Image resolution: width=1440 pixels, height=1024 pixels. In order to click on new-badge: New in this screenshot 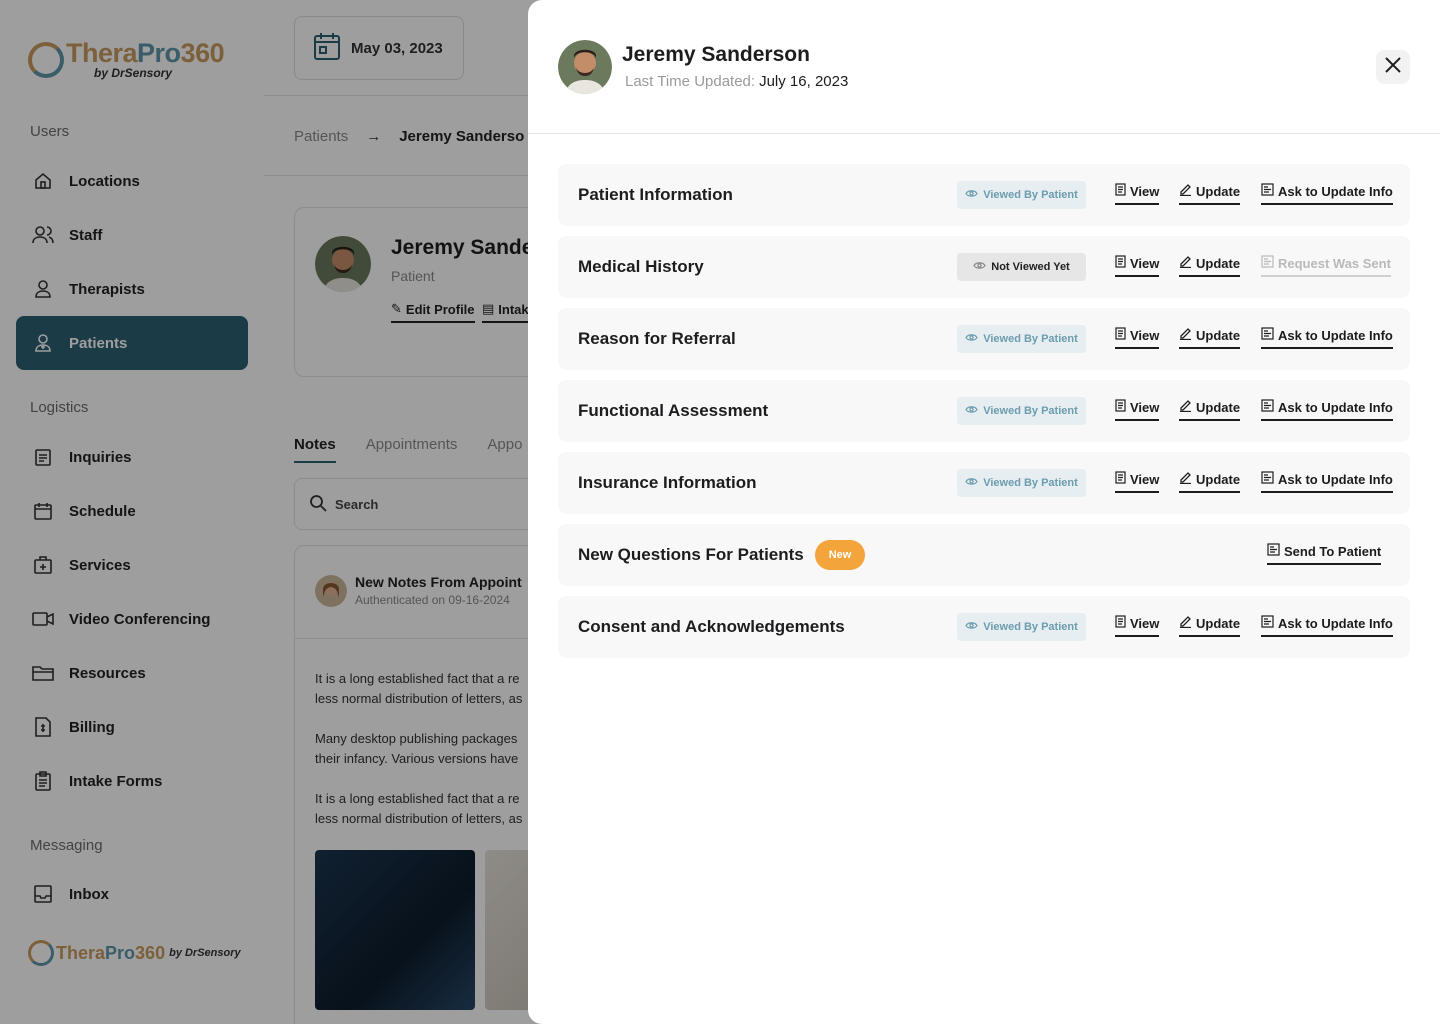, I will do `click(840, 555)`.